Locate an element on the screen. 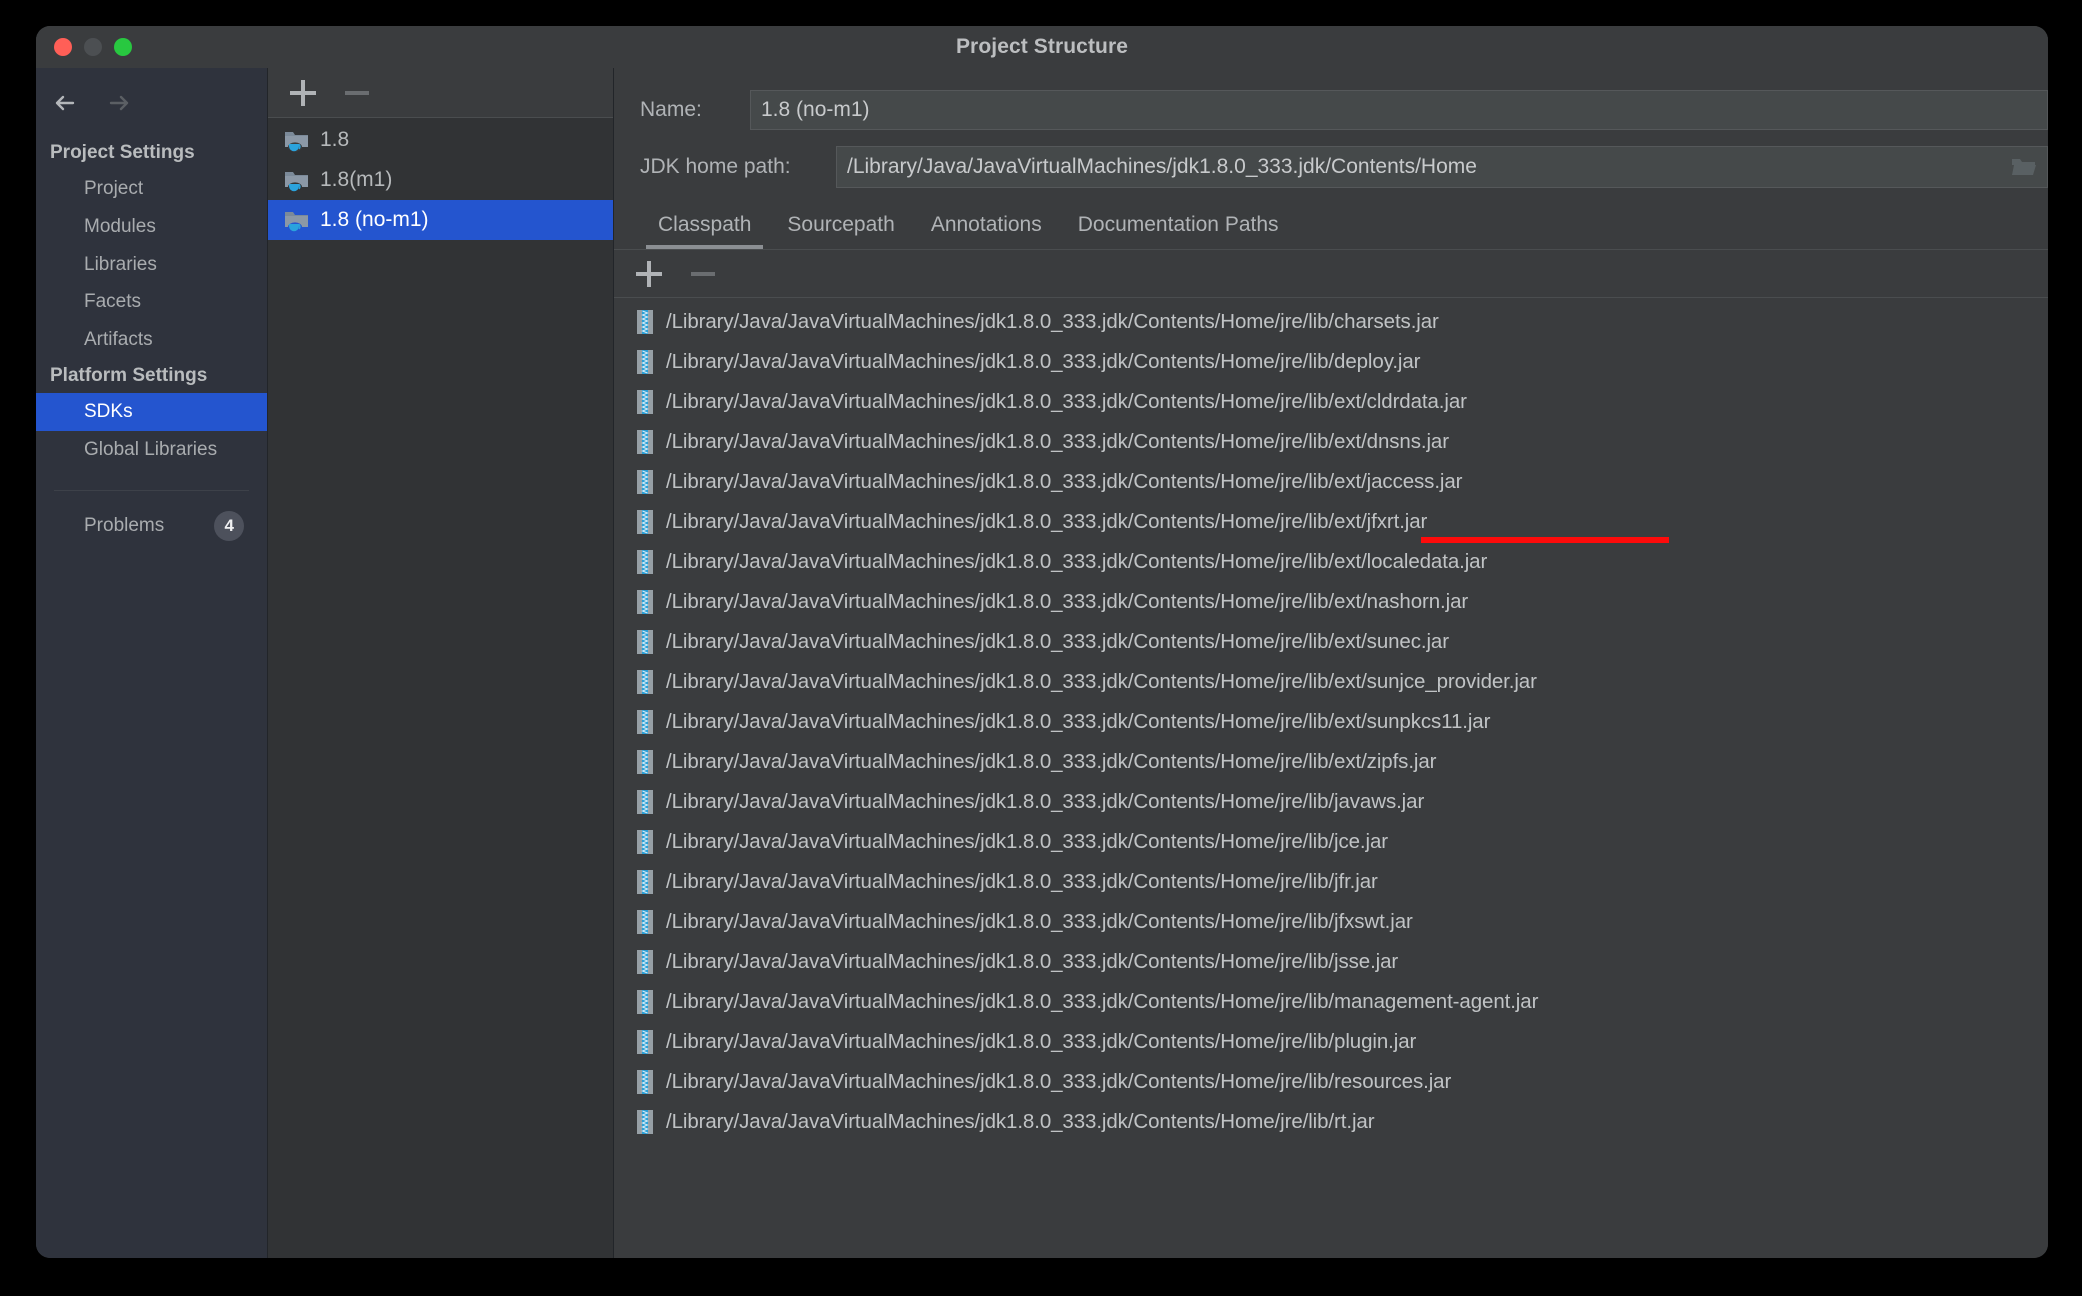 The width and height of the screenshot is (2082, 1296). add-classpath-entry-button is located at coordinates (649, 273).